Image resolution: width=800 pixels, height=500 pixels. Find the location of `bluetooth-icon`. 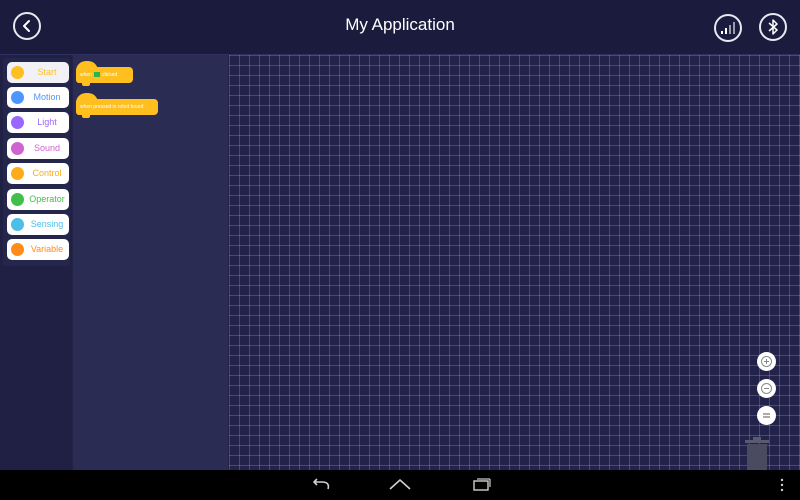

bluetooth-icon is located at coordinates (773, 27).